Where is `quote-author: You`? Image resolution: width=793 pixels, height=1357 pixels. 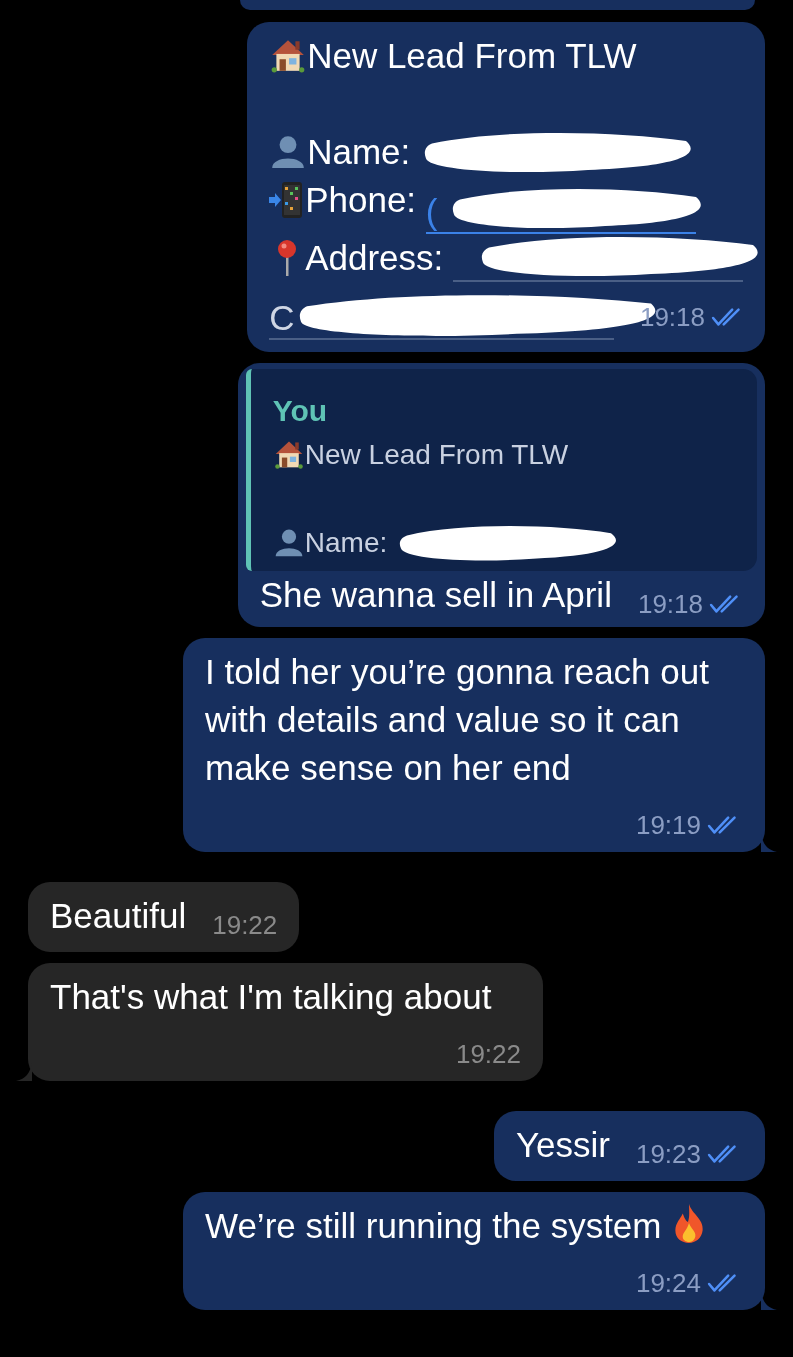 quote-author: You is located at coordinates (300, 411).